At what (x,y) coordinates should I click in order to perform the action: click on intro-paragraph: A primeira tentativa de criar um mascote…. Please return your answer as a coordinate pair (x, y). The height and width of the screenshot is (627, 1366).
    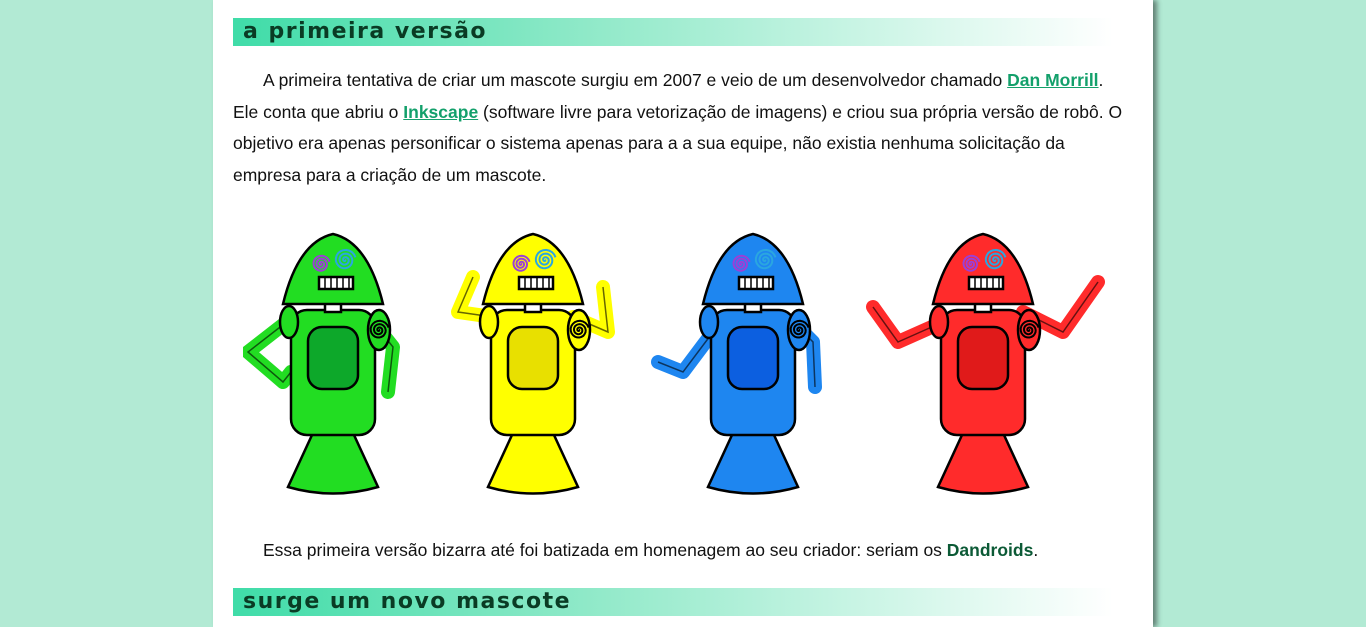
    Looking at the image, I should click on (683, 128).